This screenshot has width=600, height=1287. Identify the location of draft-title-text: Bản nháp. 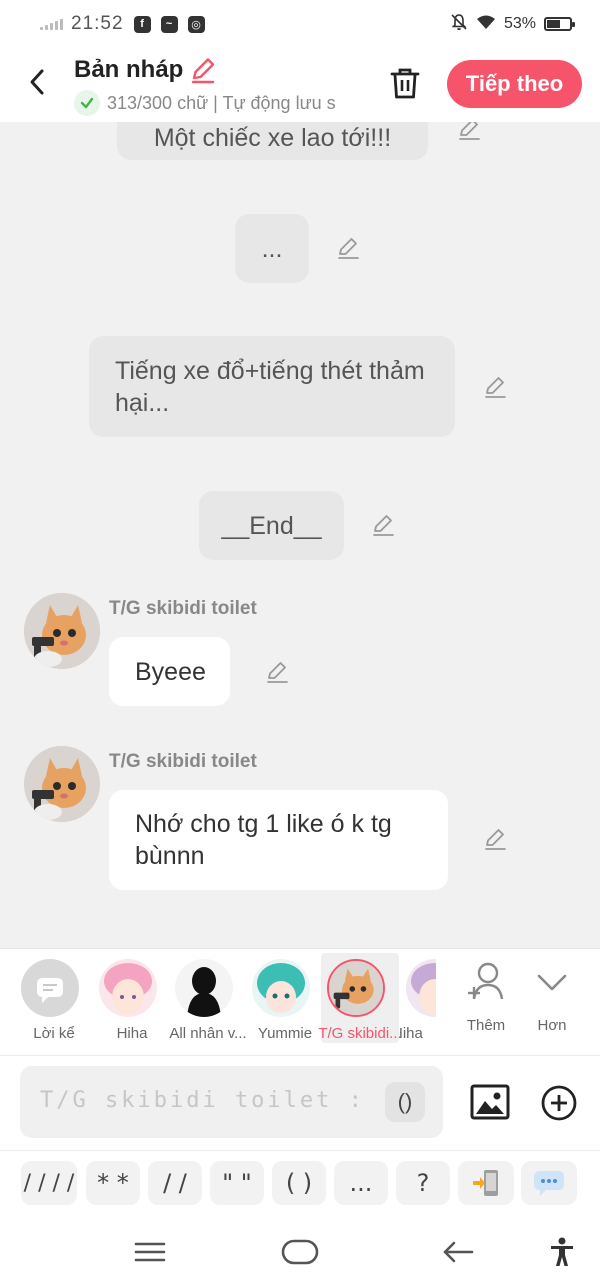
(129, 69).